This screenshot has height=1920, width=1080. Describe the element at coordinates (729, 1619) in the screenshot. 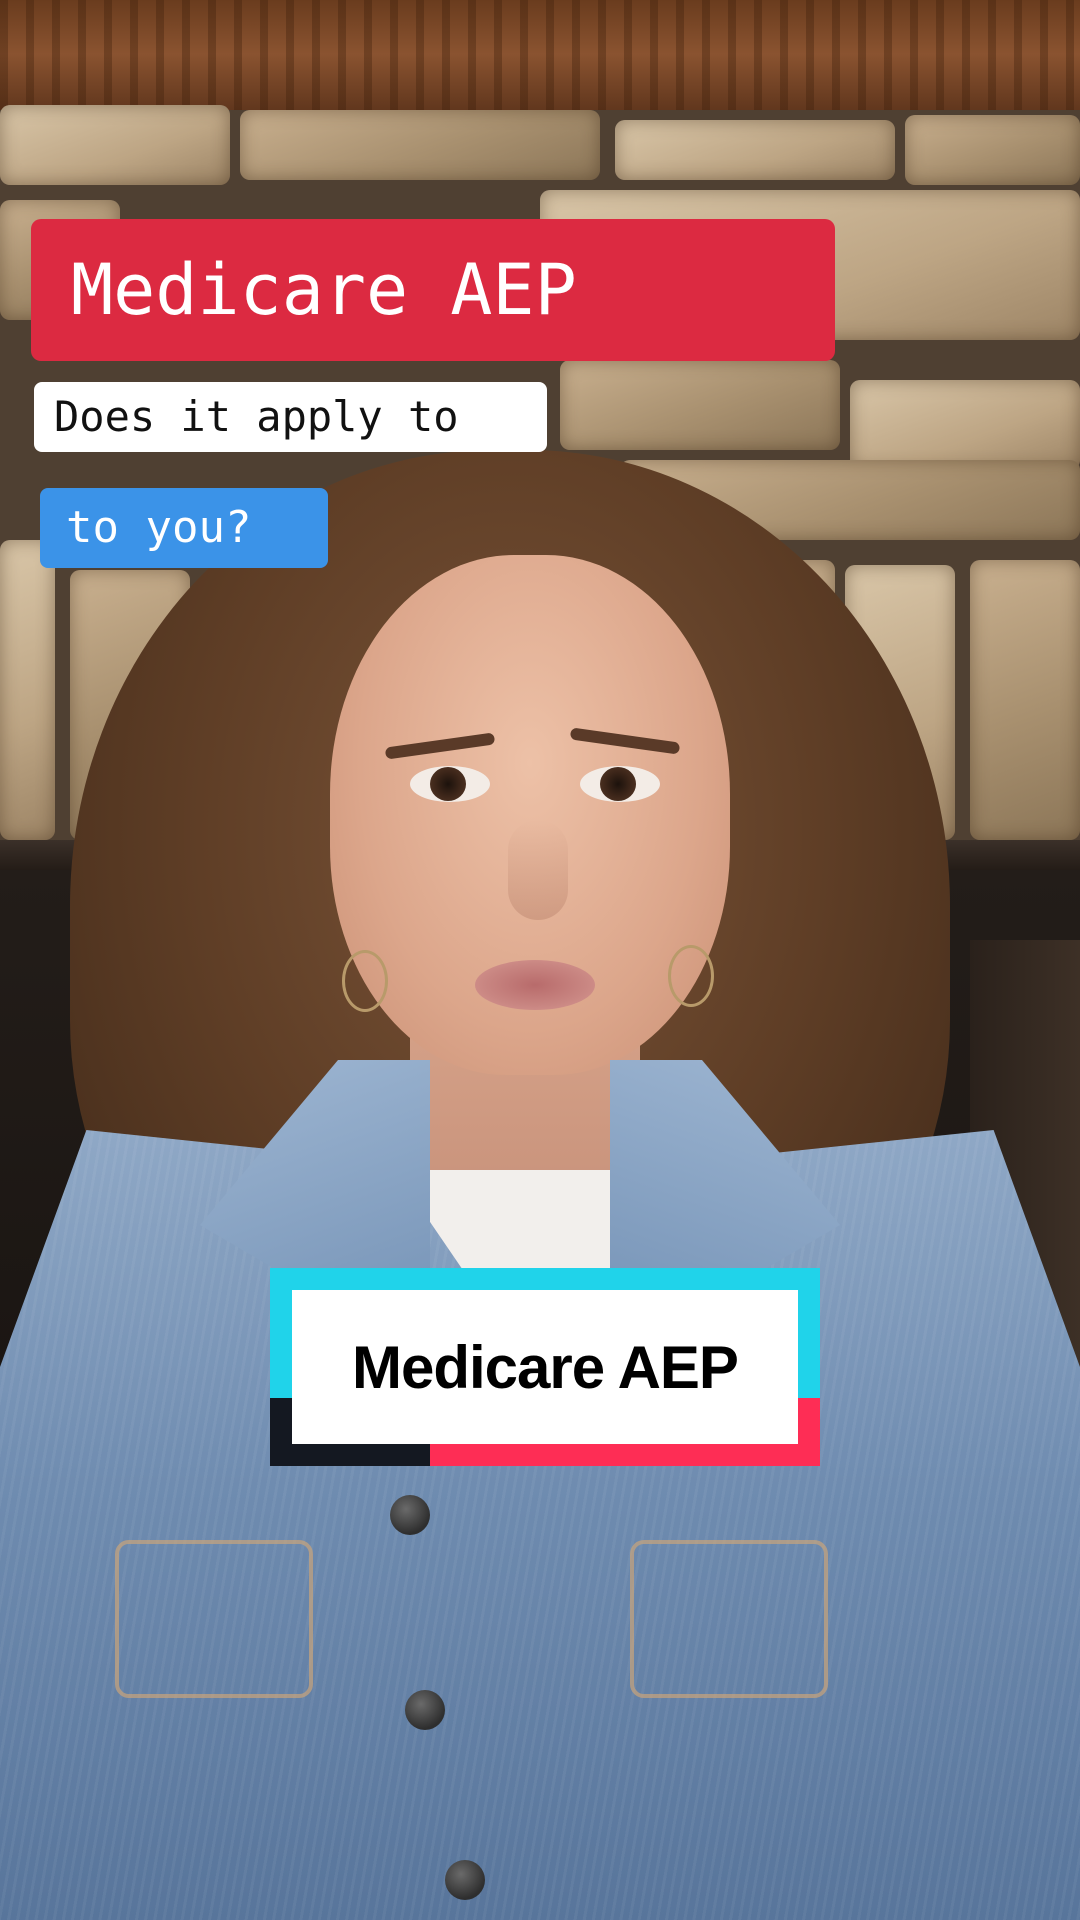

I see `jacket-pocket-right` at that location.